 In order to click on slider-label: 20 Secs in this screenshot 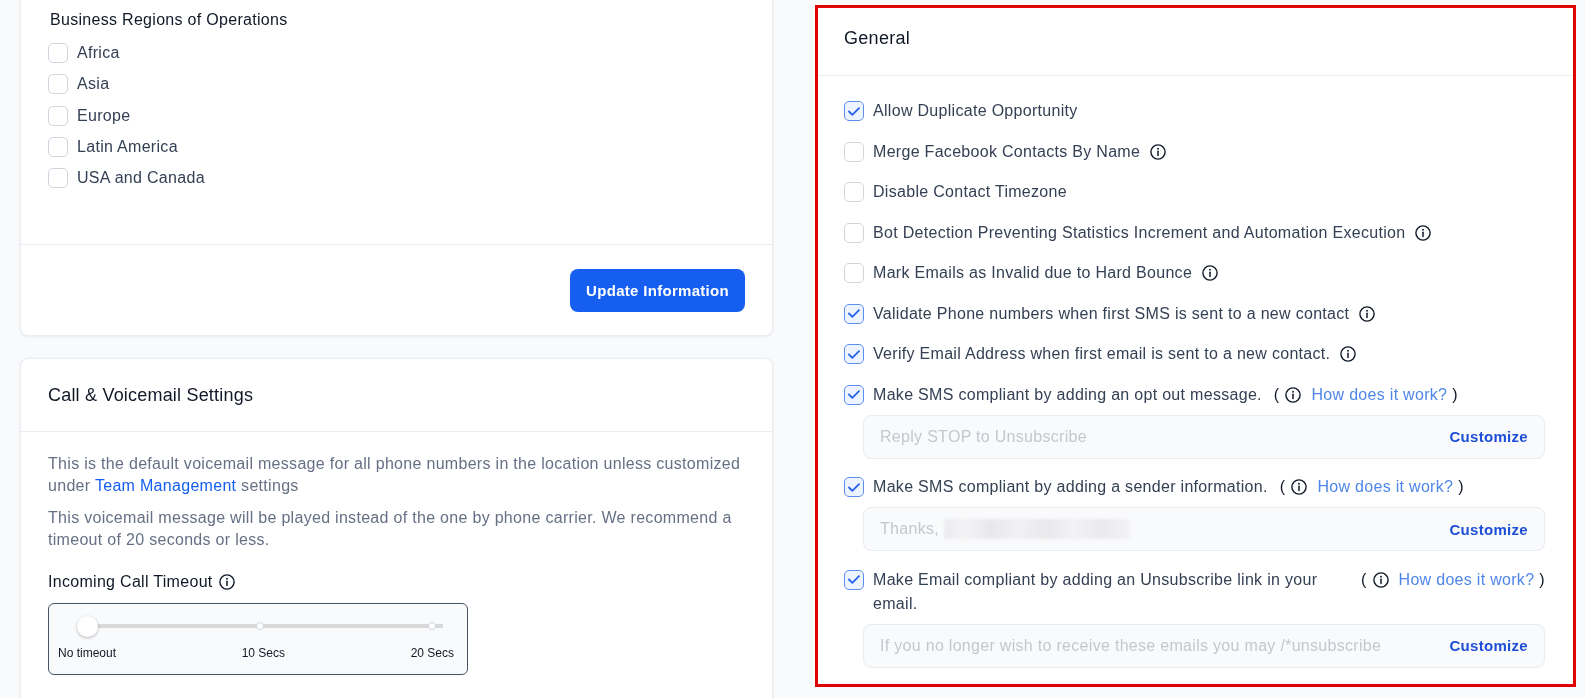, I will do `click(432, 653)`.